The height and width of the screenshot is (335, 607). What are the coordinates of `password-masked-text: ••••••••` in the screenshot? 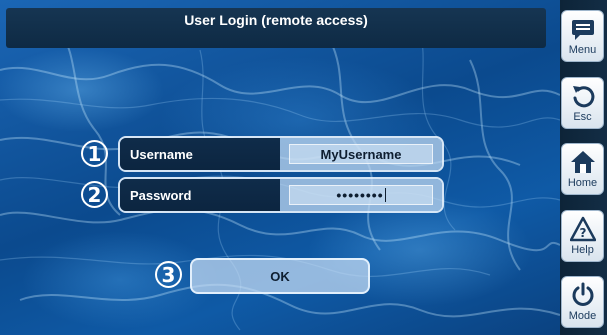 It's located at (360, 195).